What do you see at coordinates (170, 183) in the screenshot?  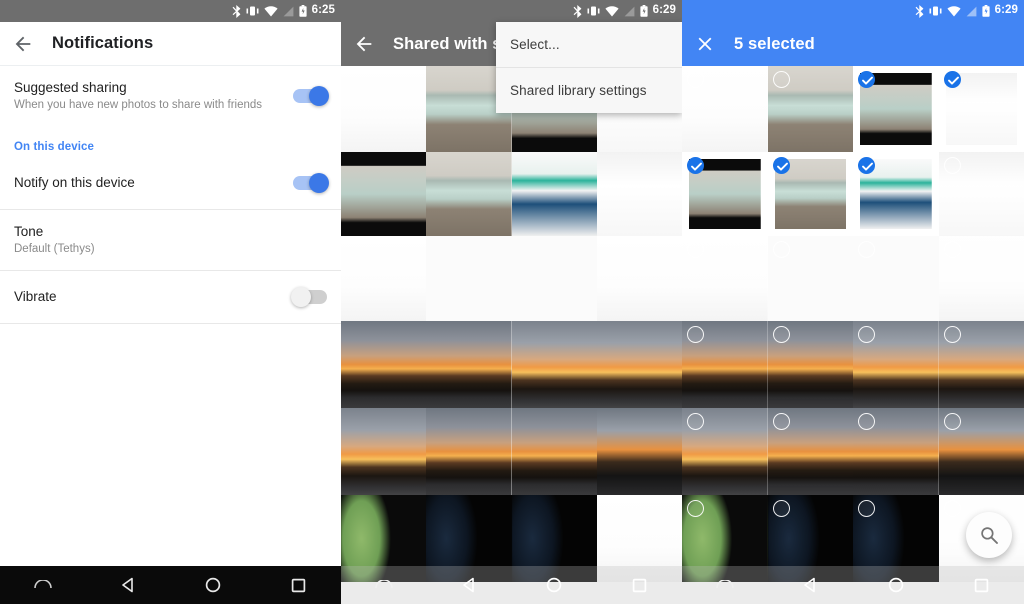 I see `setting-row-notify-on-this-device: Notify on this device` at bounding box center [170, 183].